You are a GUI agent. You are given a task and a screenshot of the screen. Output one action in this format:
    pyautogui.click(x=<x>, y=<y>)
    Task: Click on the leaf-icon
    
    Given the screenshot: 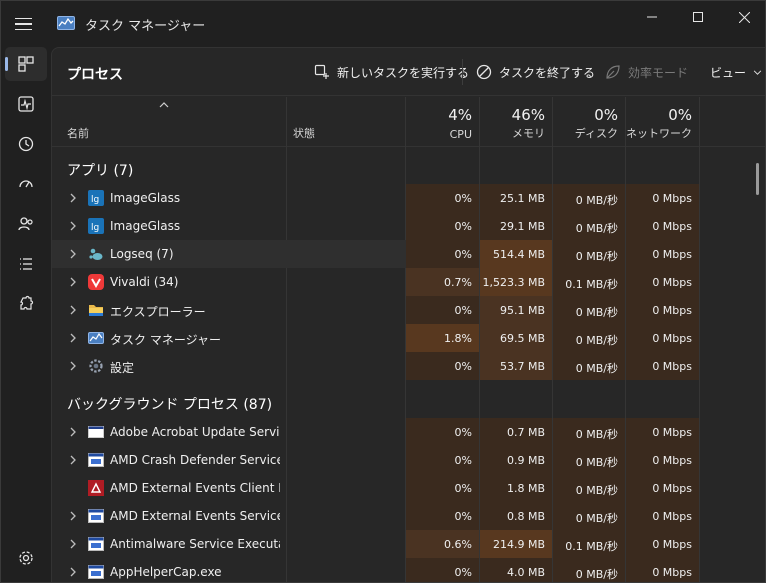 What is the action you would take?
    pyautogui.click(x=613, y=72)
    